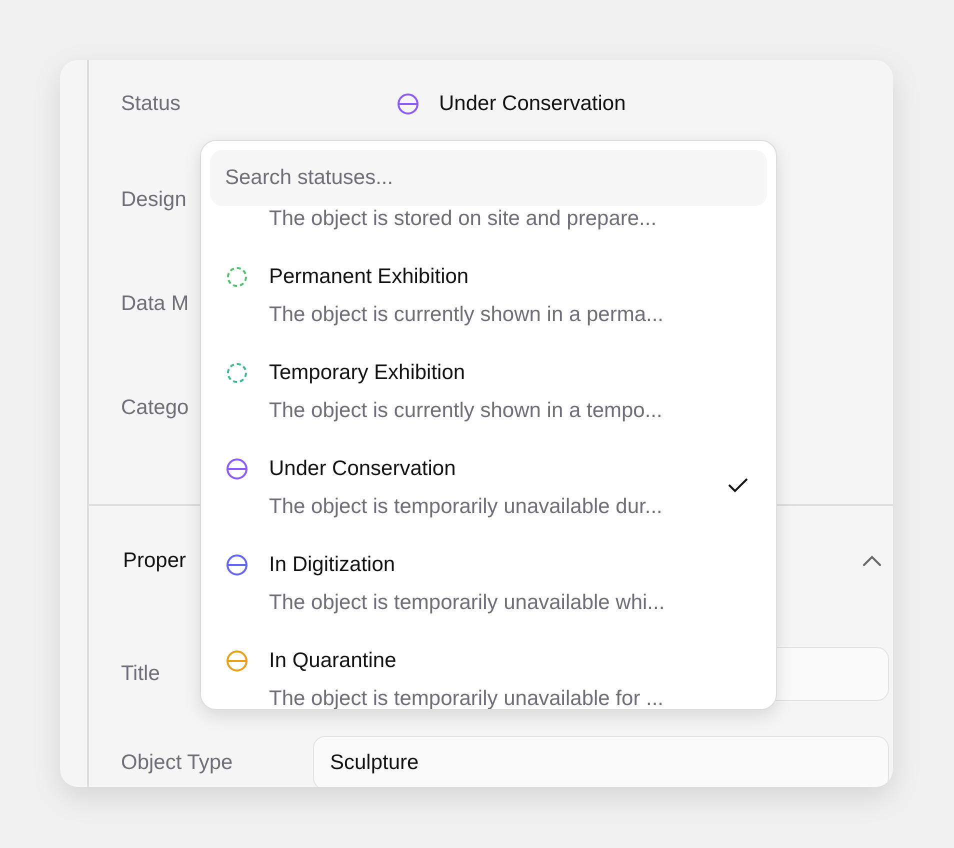  What do you see at coordinates (154, 561) in the screenshot?
I see `section-title: Proper` at bounding box center [154, 561].